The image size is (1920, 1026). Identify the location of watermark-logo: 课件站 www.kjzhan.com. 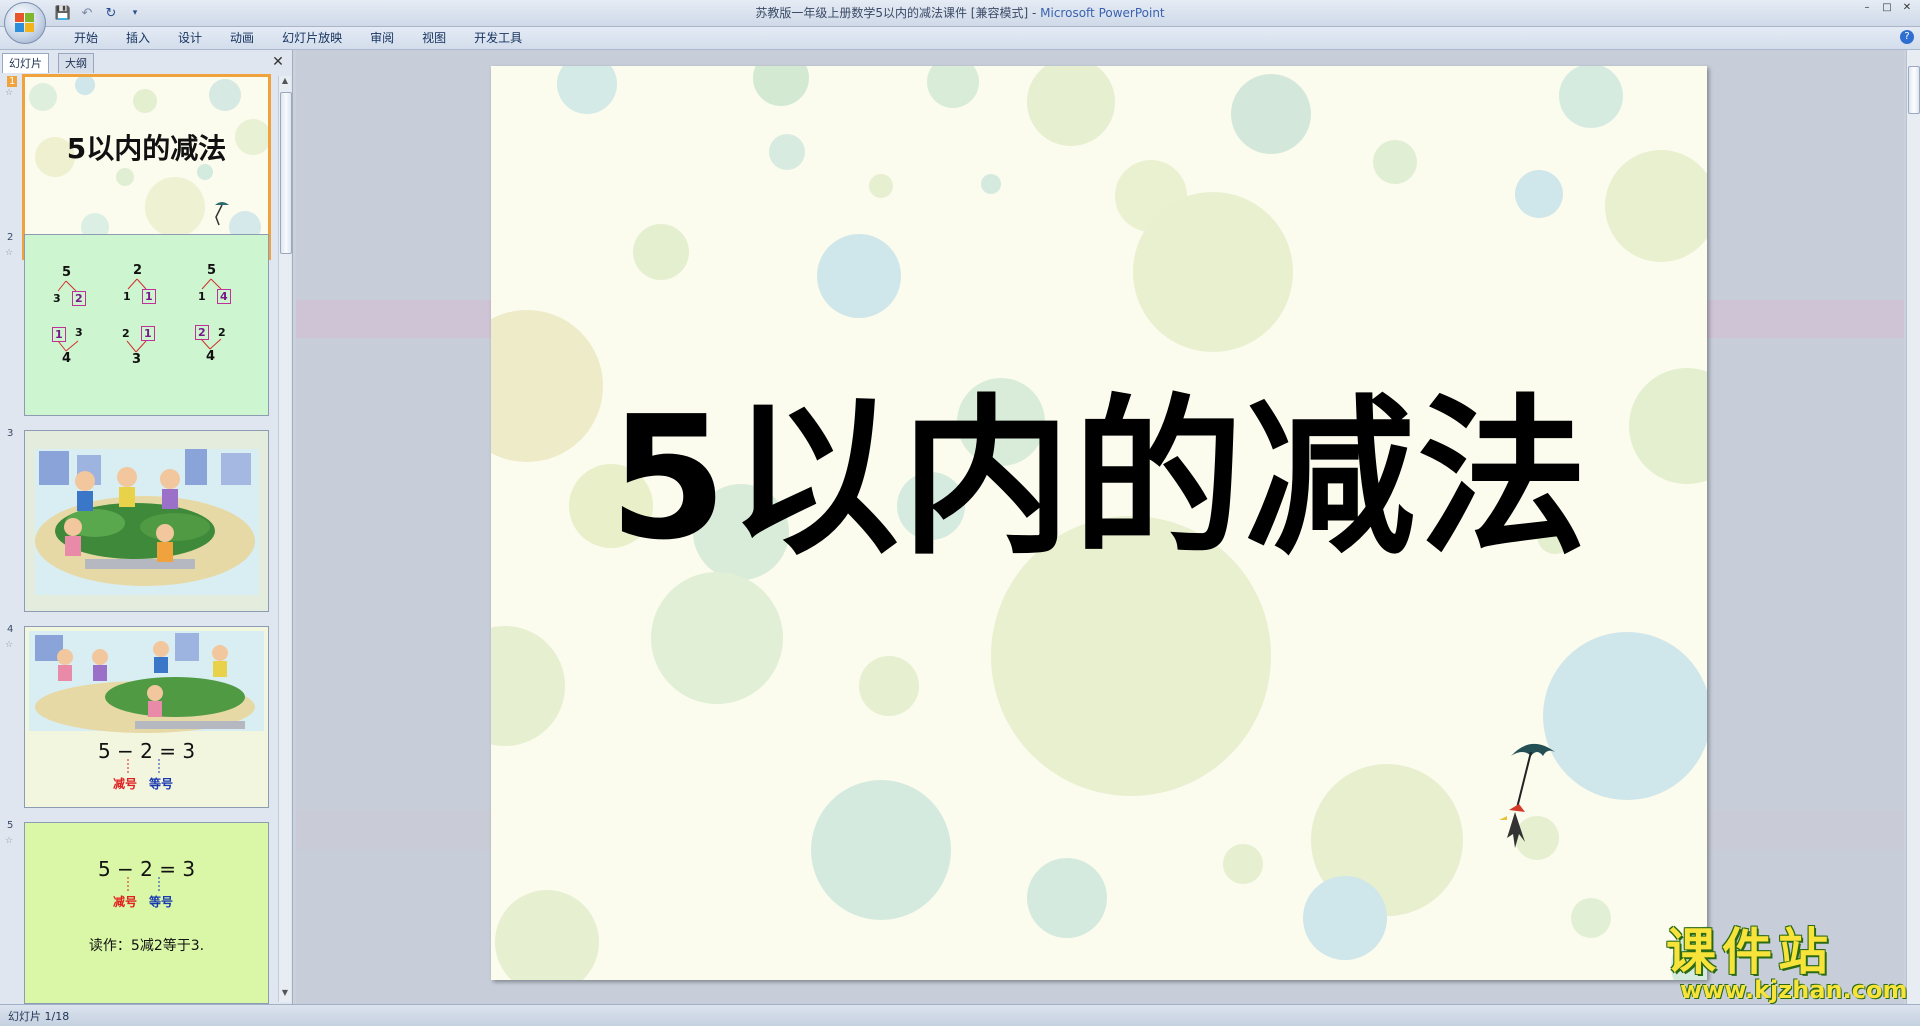
(1787, 963).